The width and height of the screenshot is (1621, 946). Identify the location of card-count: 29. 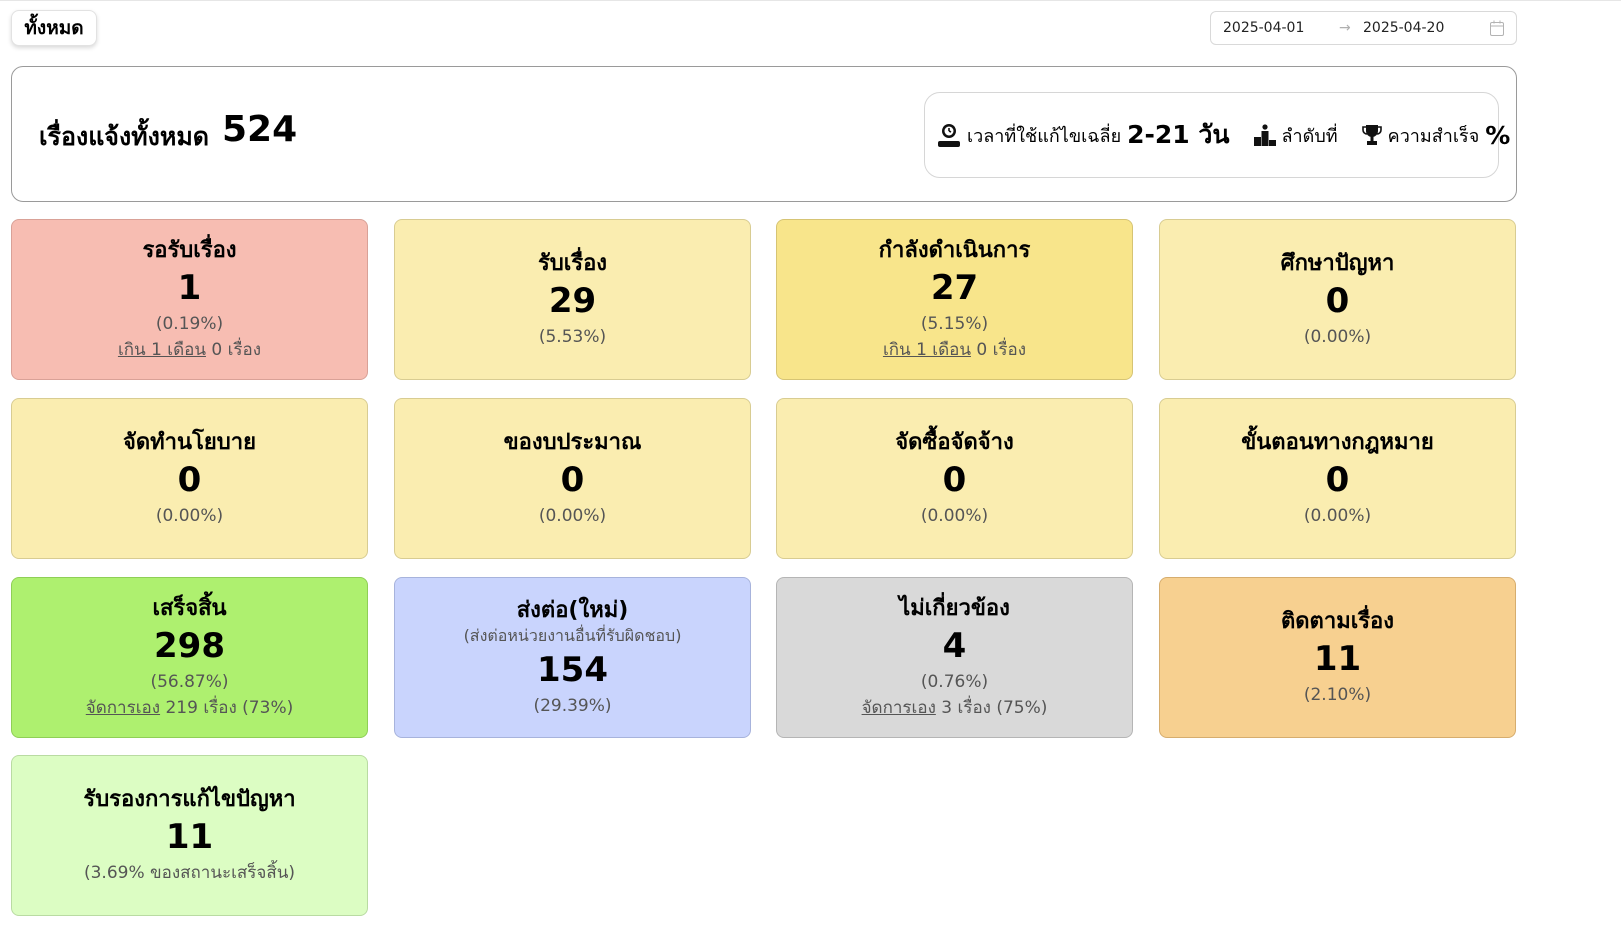
(572, 300).